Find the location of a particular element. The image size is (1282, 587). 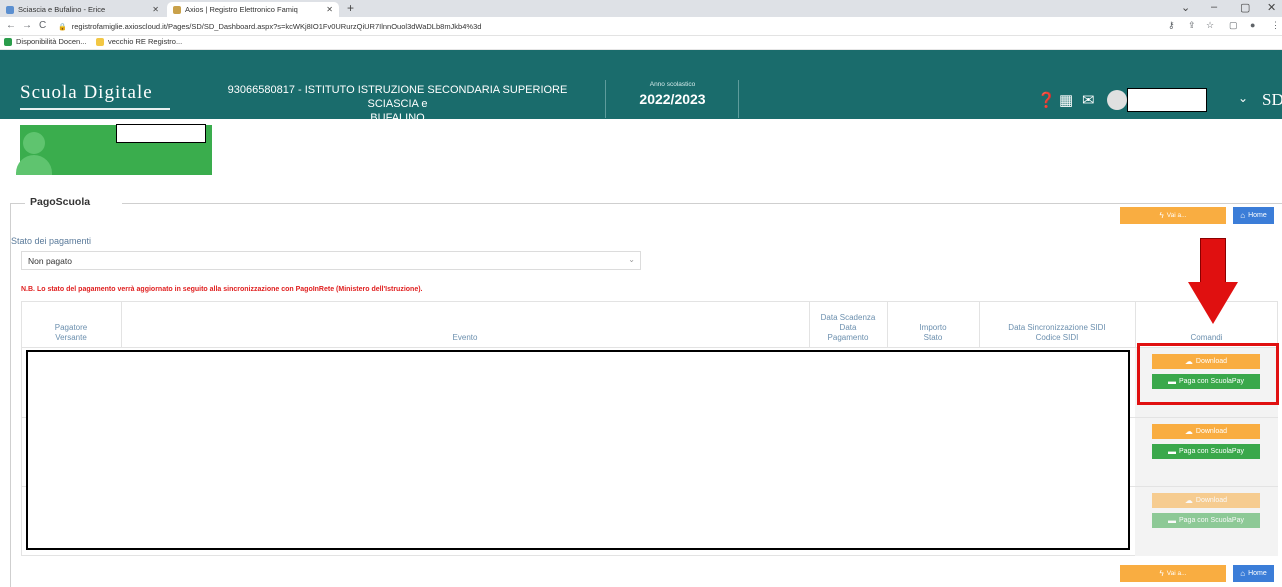

annotation-arrow is located at coordinates (1213, 260).